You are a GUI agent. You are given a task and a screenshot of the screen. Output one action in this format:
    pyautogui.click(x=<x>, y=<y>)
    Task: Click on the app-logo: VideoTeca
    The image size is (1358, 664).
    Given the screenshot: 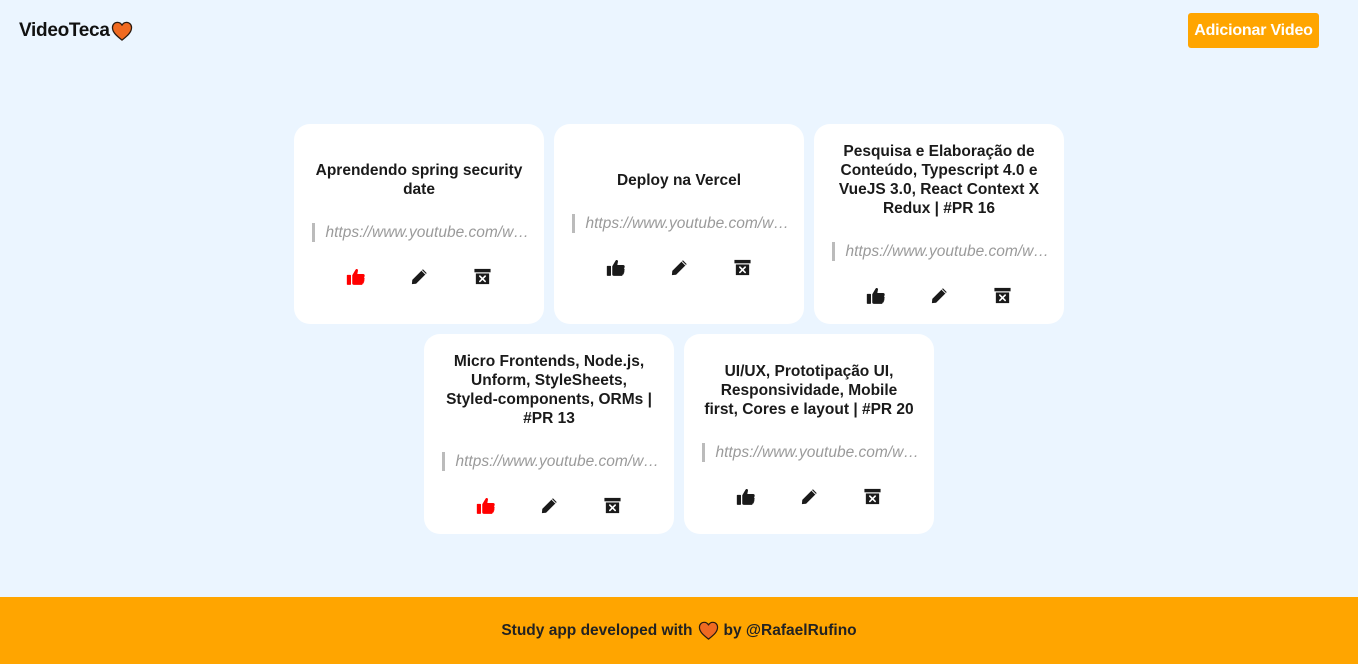 What is the action you would take?
    pyautogui.click(x=76, y=31)
    